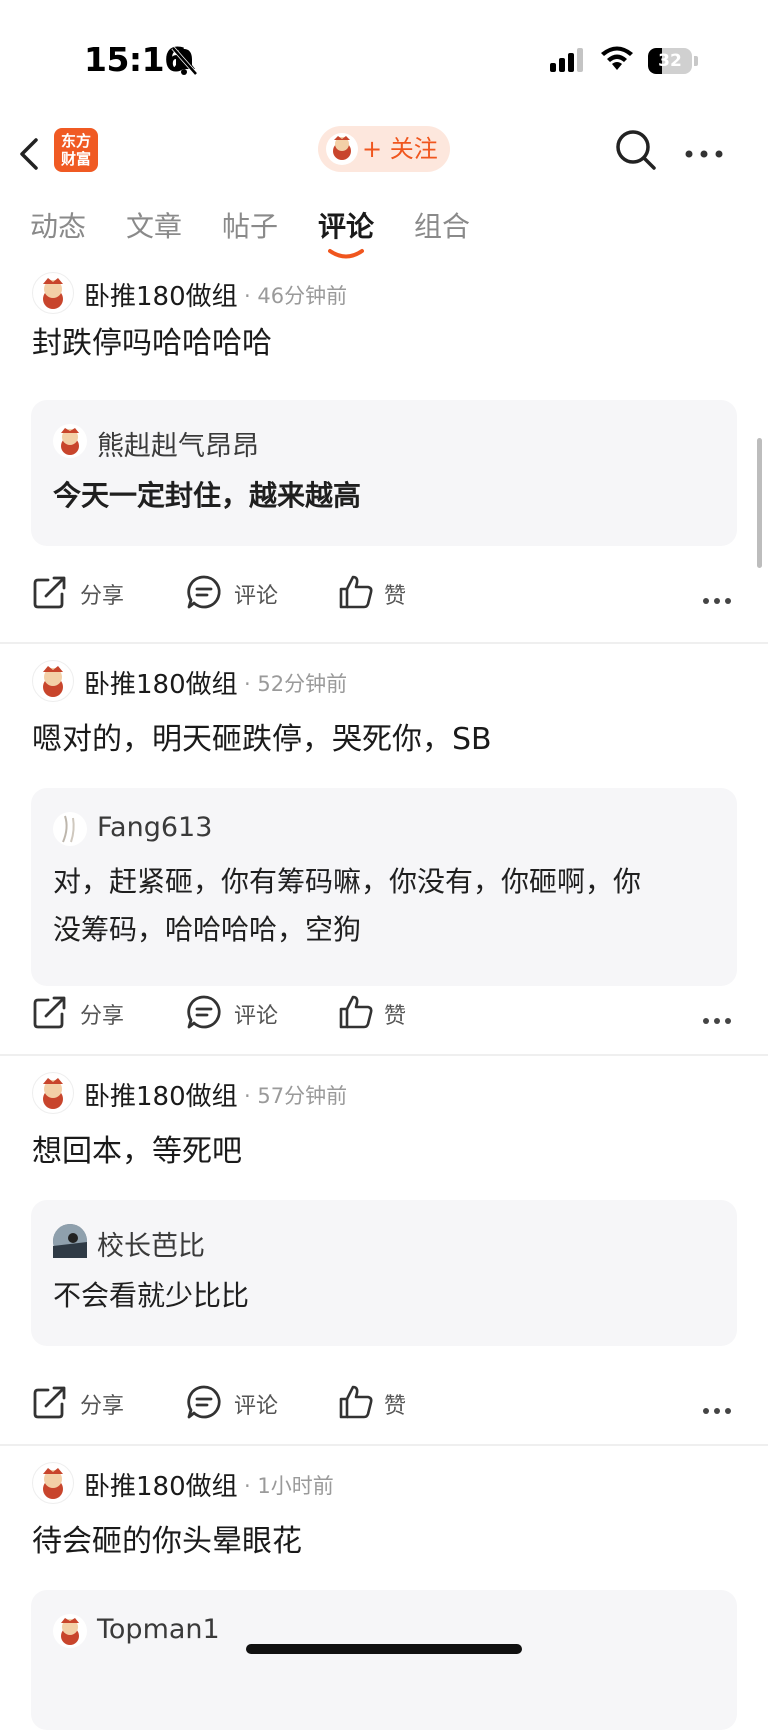 The width and height of the screenshot is (768, 1730). Describe the element at coordinates (617, 61) in the screenshot. I see `wifi-icon` at that location.